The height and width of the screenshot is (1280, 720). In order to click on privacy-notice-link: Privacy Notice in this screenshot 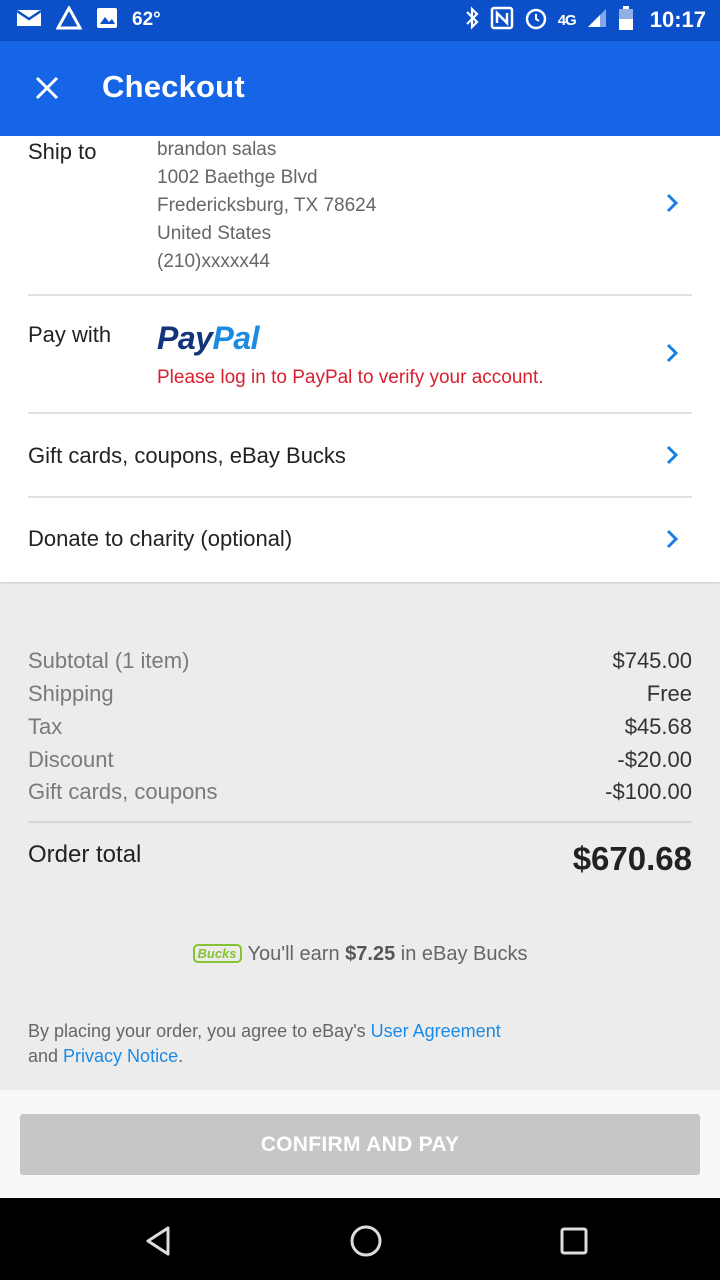, I will do `click(120, 1056)`.